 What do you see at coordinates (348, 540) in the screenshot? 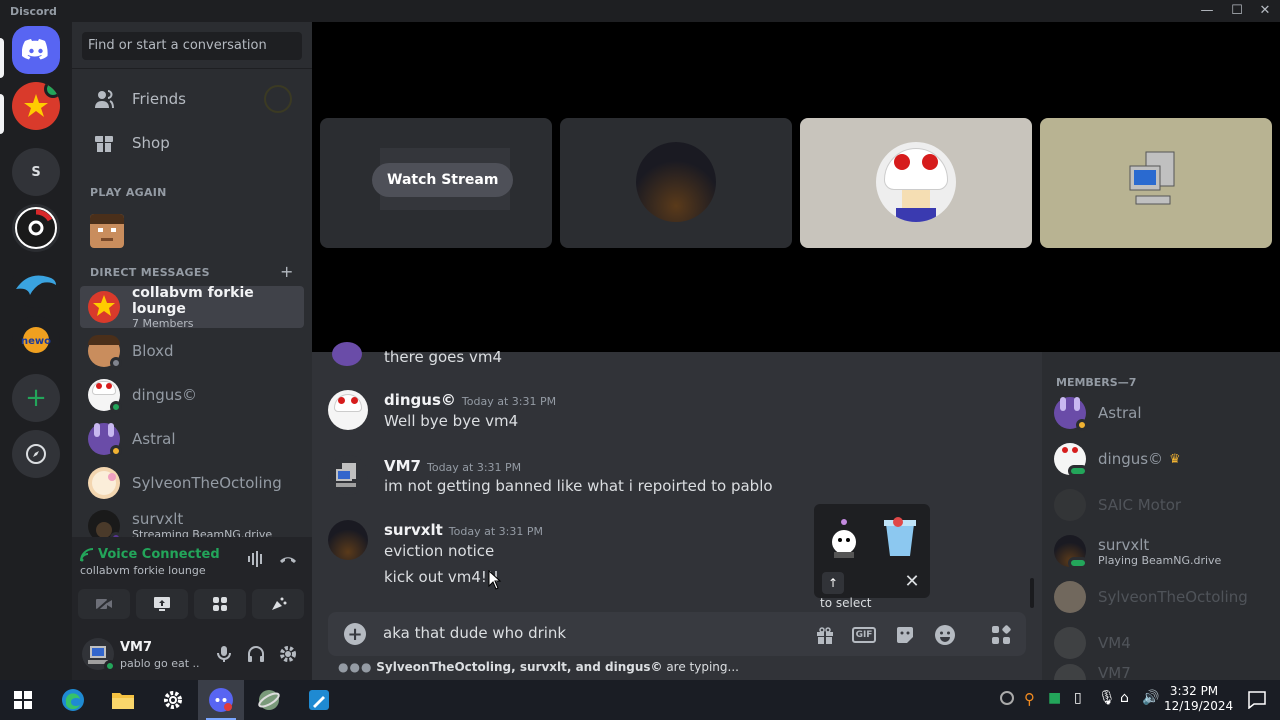
I see `message-avatar-survxlt` at bounding box center [348, 540].